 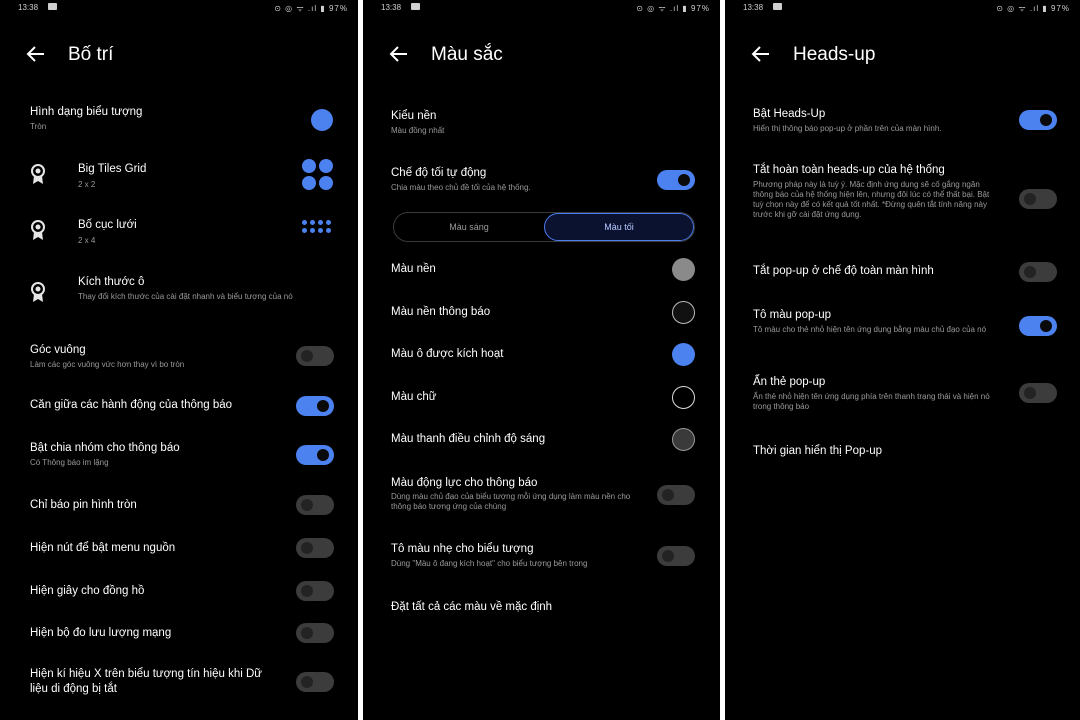 I want to click on round-battery-toggle, so click(x=315, y=505).